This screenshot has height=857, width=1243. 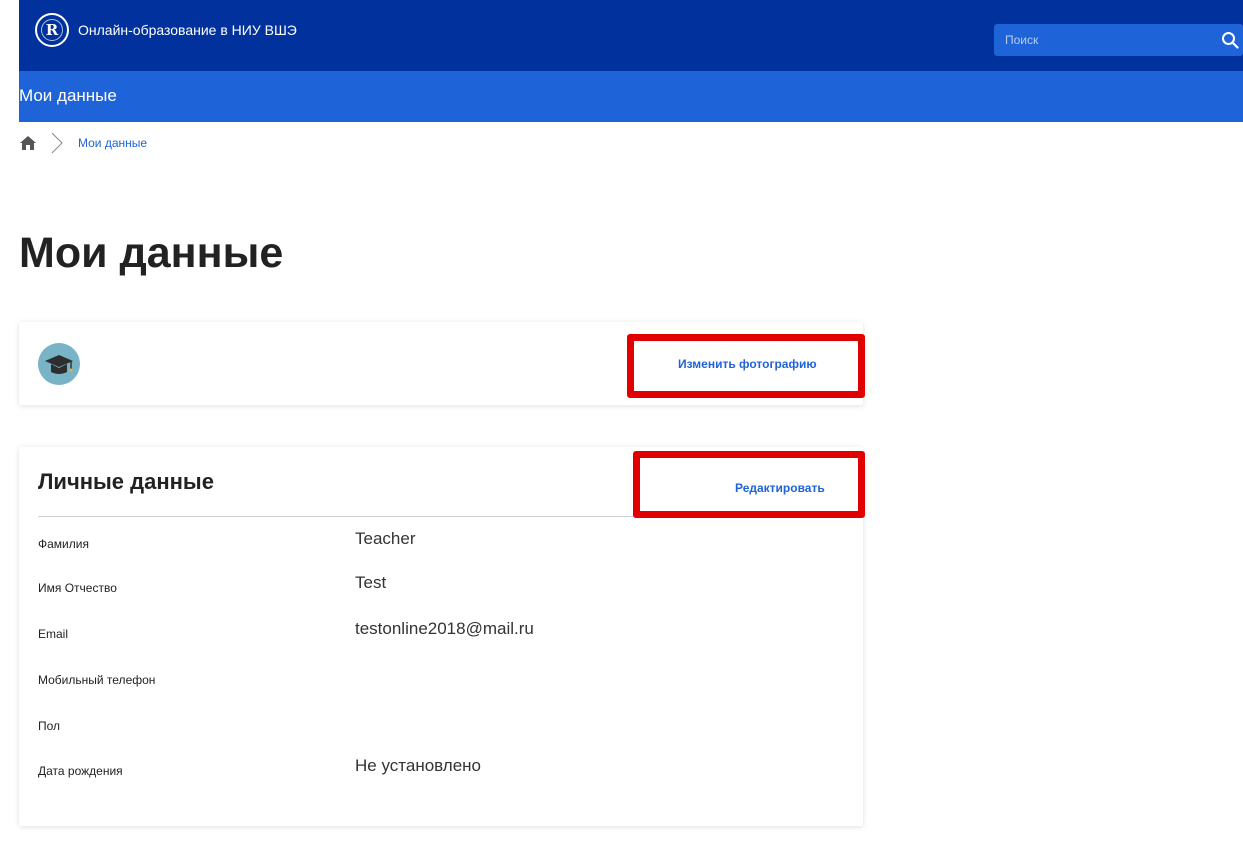 I want to click on field-value: Teacher, so click(x=385, y=538).